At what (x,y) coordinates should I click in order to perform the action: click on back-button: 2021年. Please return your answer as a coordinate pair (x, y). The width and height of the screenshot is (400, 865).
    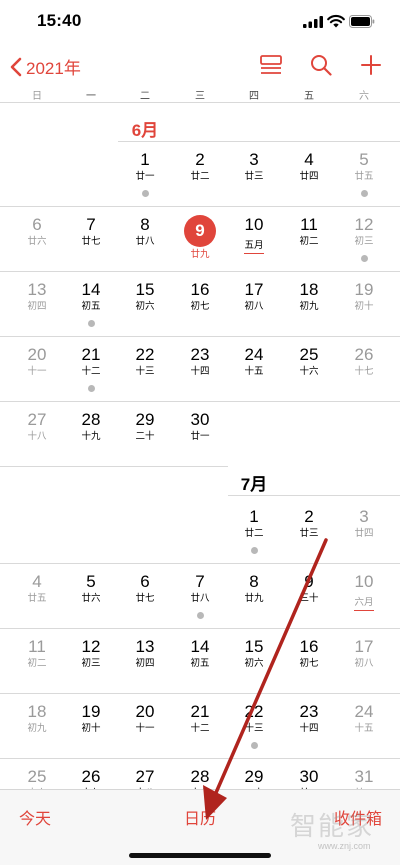
    Looking at the image, I should click on (45, 66).